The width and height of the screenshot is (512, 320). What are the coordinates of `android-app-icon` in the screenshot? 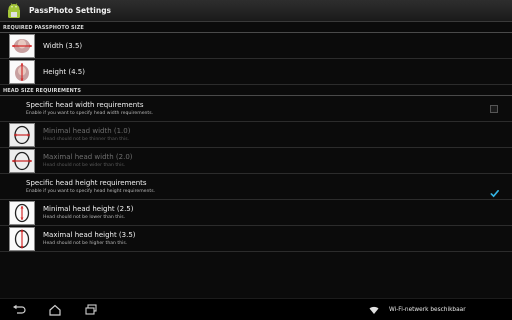 It's located at (14, 11).